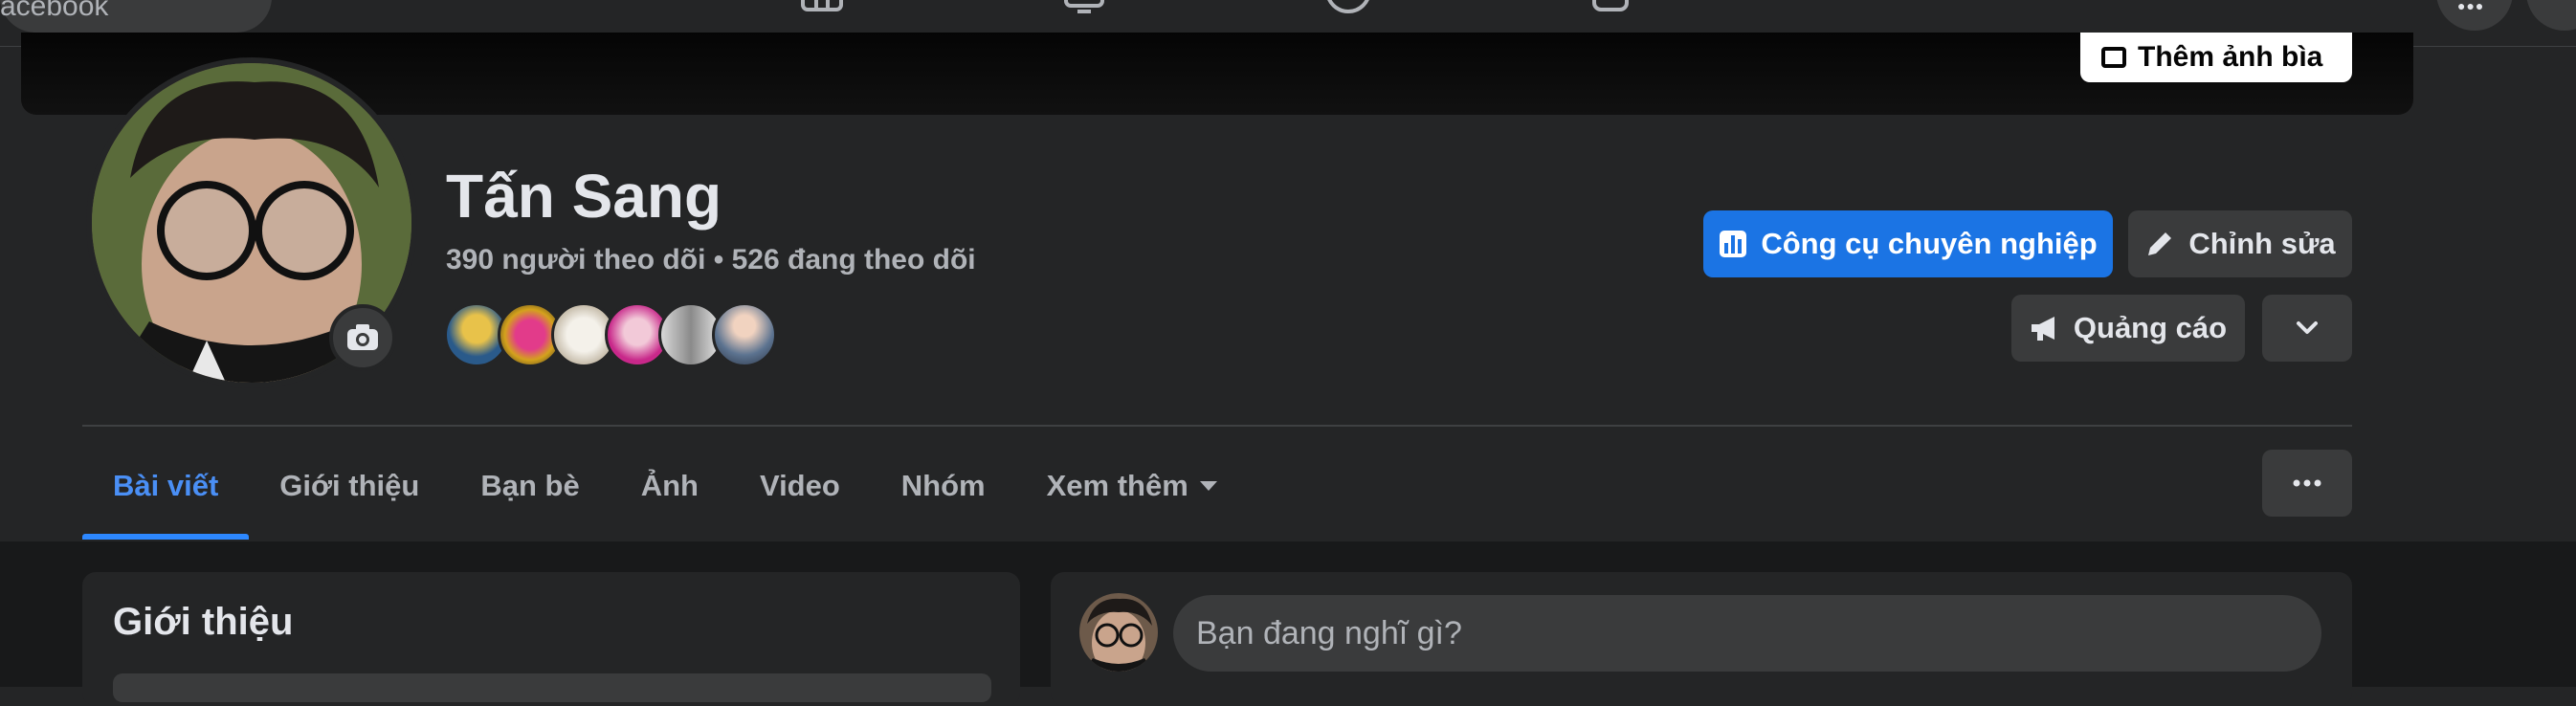 The width and height of the screenshot is (2576, 706). What do you see at coordinates (854, 260) in the screenshot?
I see `following-count-link: 526 đang theo dõi` at bounding box center [854, 260].